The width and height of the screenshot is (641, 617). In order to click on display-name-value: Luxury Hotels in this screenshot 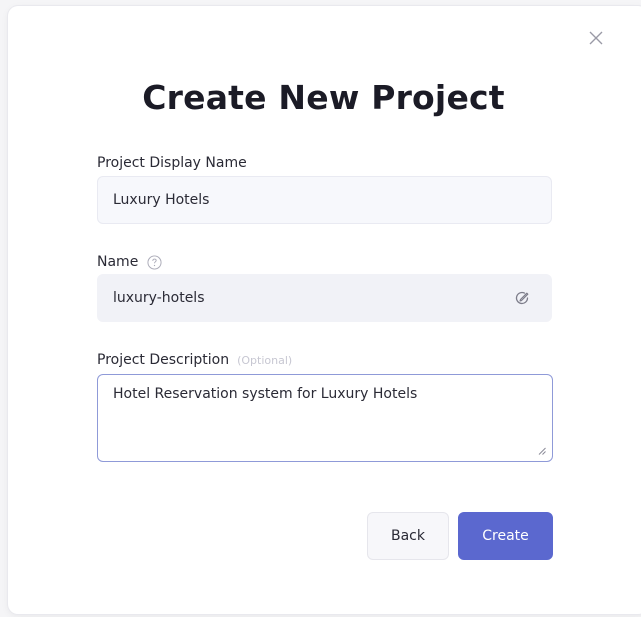, I will do `click(161, 200)`.